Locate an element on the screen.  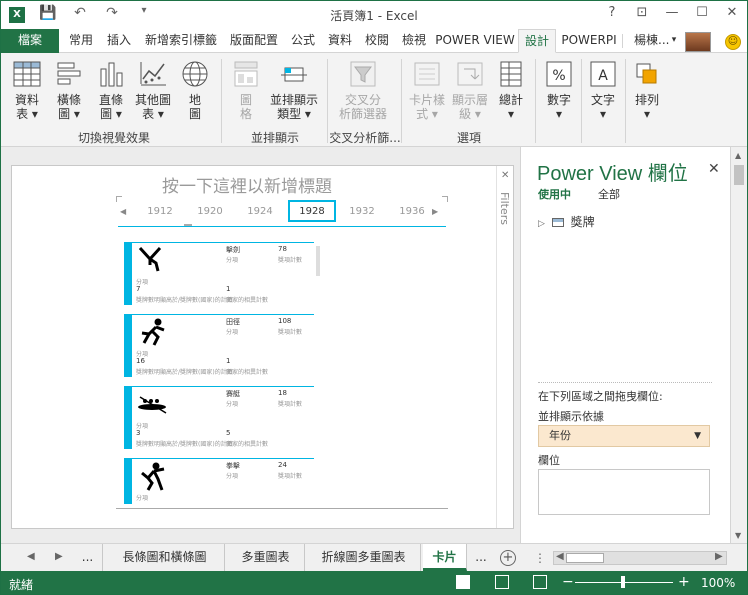
card-style-button: 卡片樣 式 ▾ is located at coordinates (427, 90).